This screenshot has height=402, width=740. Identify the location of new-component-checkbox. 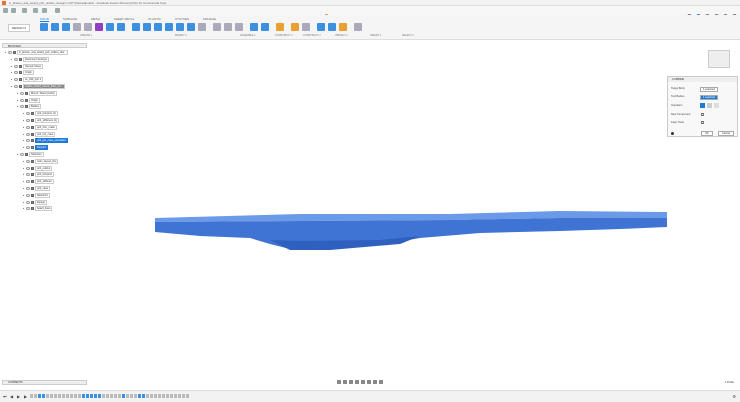
(702, 114).